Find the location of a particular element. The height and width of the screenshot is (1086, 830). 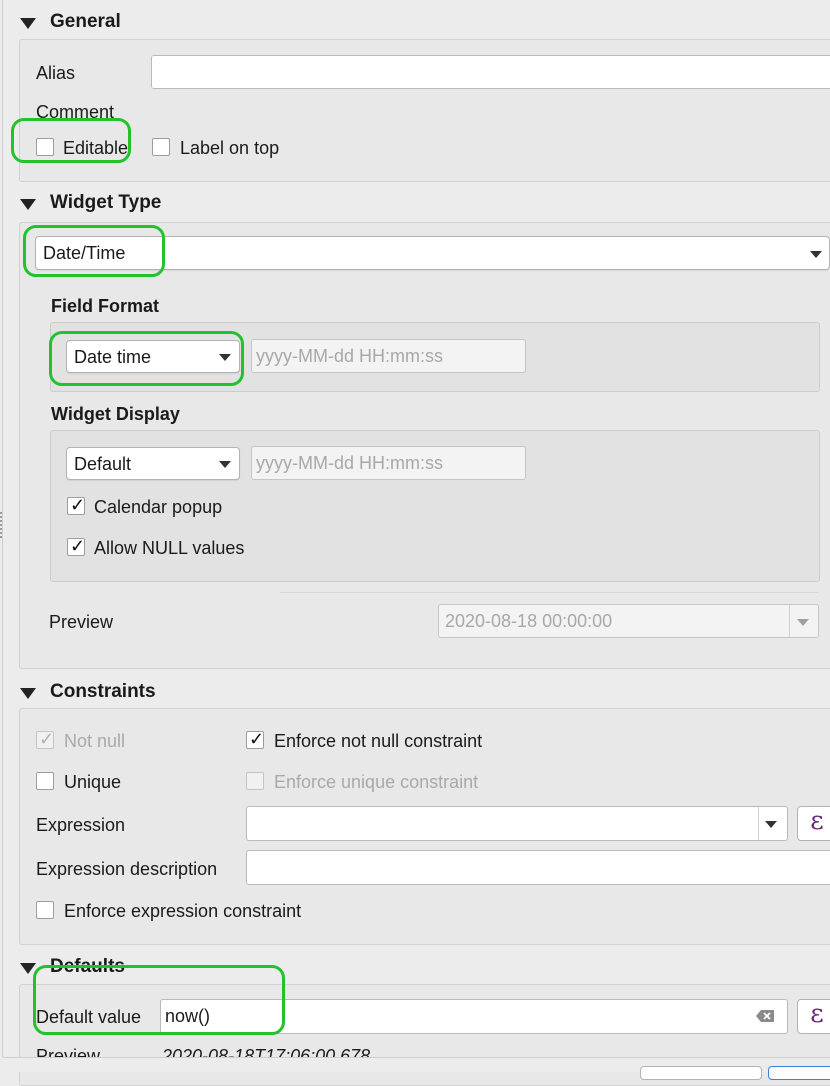

enforce-expression-label: Enforce expression constraint is located at coordinates (182, 911).